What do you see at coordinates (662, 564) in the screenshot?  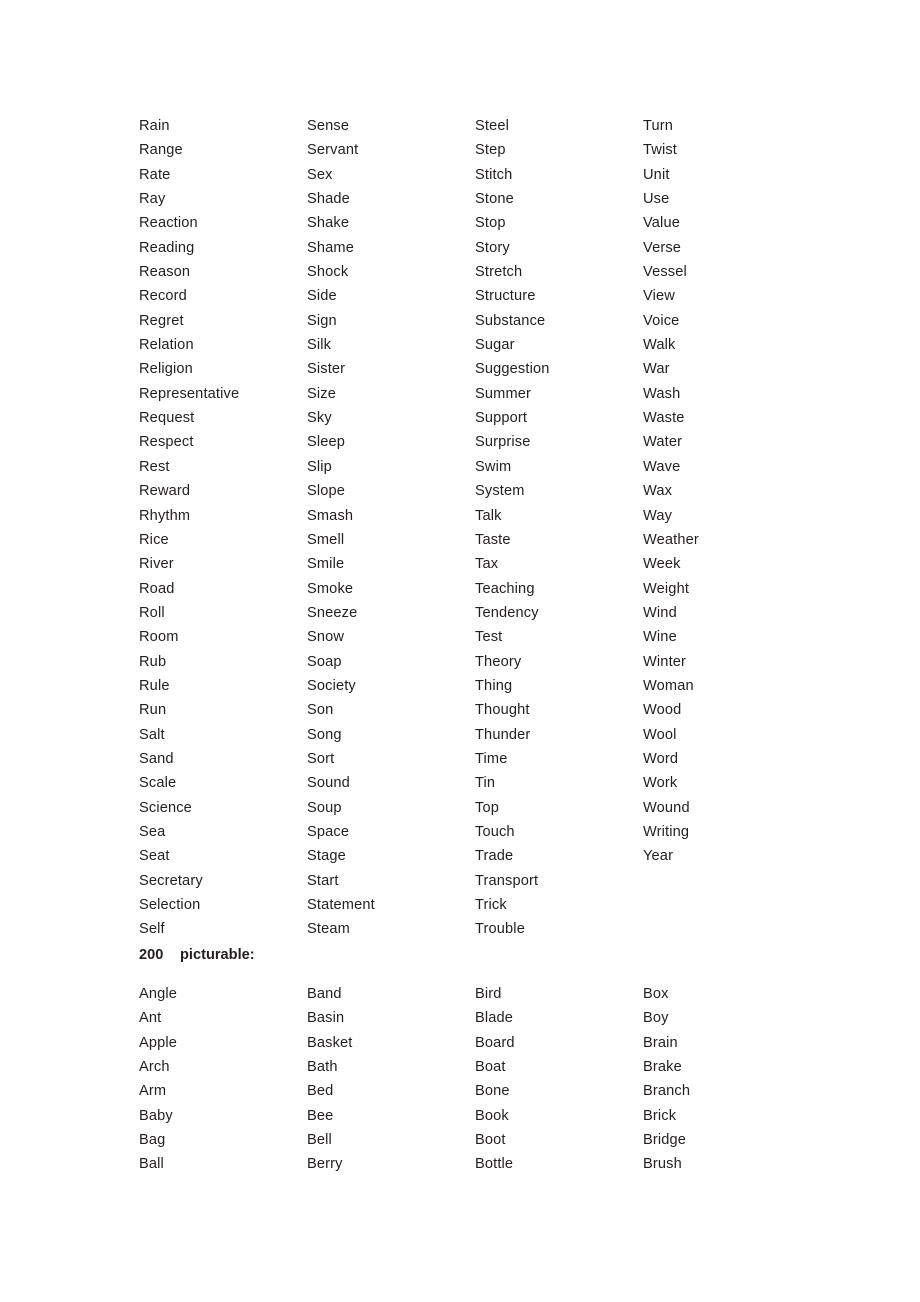 I see `word-item: Week` at bounding box center [662, 564].